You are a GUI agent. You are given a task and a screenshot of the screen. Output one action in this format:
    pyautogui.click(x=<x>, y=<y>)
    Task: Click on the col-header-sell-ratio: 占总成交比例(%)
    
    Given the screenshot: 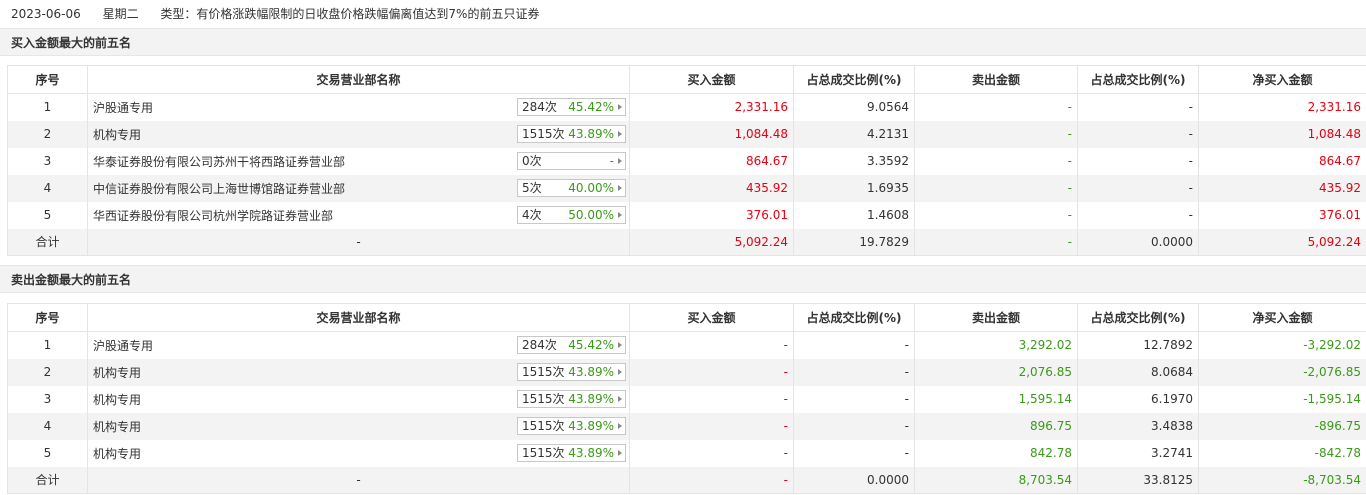 What is the action you would take?
    pyautogui.click(x=1138, y=317)
    